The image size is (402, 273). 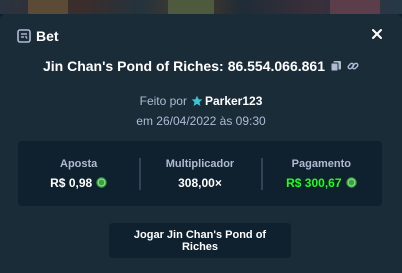 What do you see at coordinates (47, 36) in the screenshot?
I see `modal-title: Bet` at bounding box center [47, 36].